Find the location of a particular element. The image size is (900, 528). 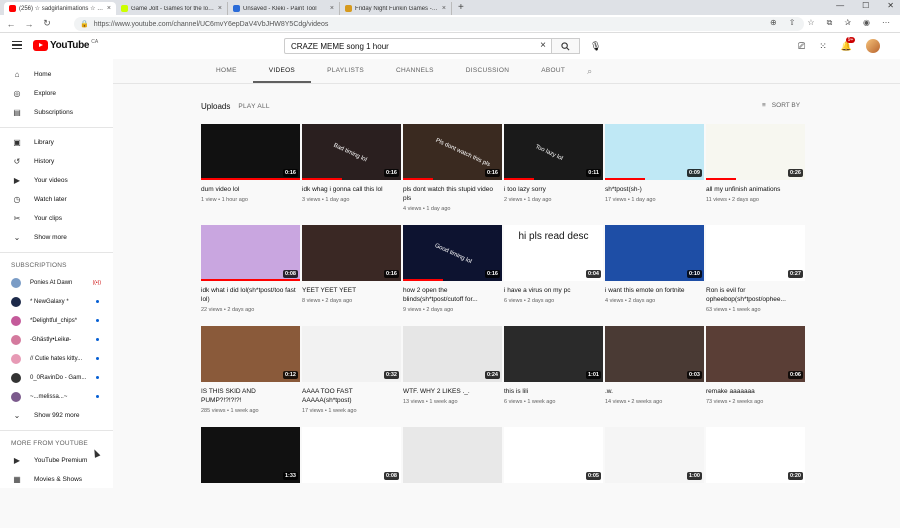

show-more-subscriptions: ⌄ Show 992 more is located at coordinates (56, 415).